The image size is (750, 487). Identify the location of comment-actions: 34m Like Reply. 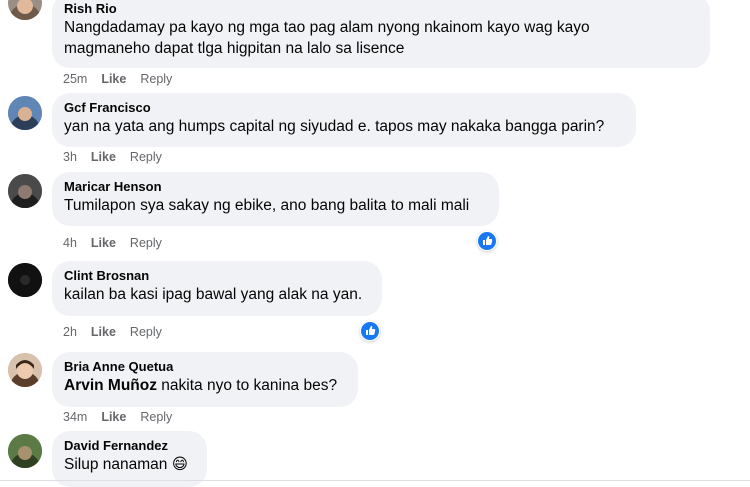
(124, 417).